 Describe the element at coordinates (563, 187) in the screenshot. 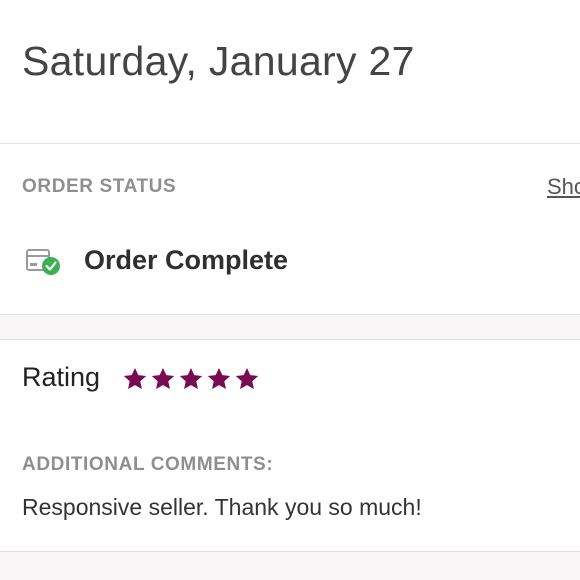

I see `show-details-link: Sho` at that location.